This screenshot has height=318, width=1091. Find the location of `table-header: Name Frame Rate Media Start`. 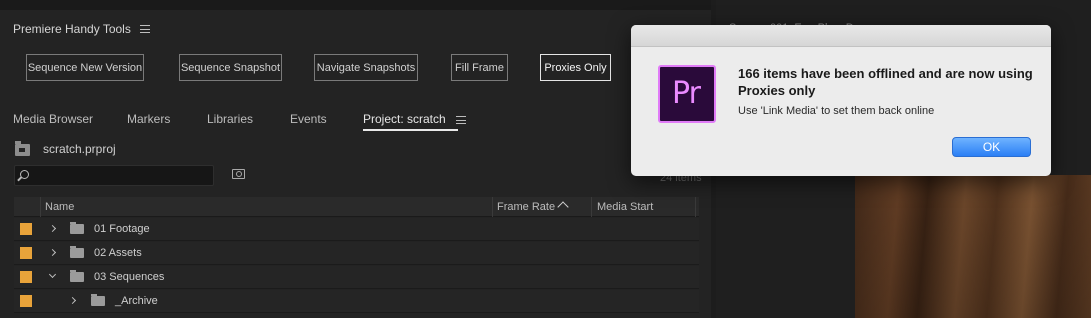

table-header: Name Frame Rate Media Start is located at coordinates (356, 207).